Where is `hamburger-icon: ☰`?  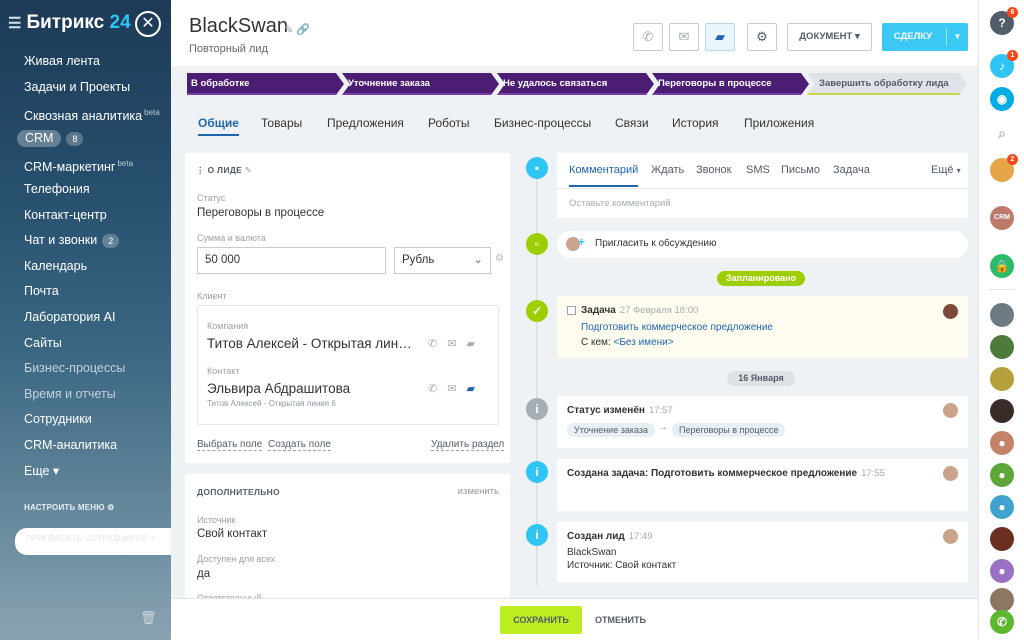
hamburger-icon: ☰ is located at coordinates (14, 23).